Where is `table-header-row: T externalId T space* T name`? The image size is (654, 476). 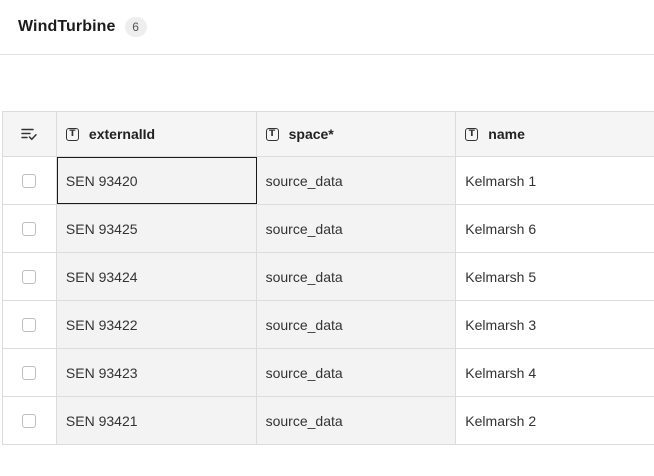 table-header-row: T externalId T space* T name is located at coordinates (328, 134).